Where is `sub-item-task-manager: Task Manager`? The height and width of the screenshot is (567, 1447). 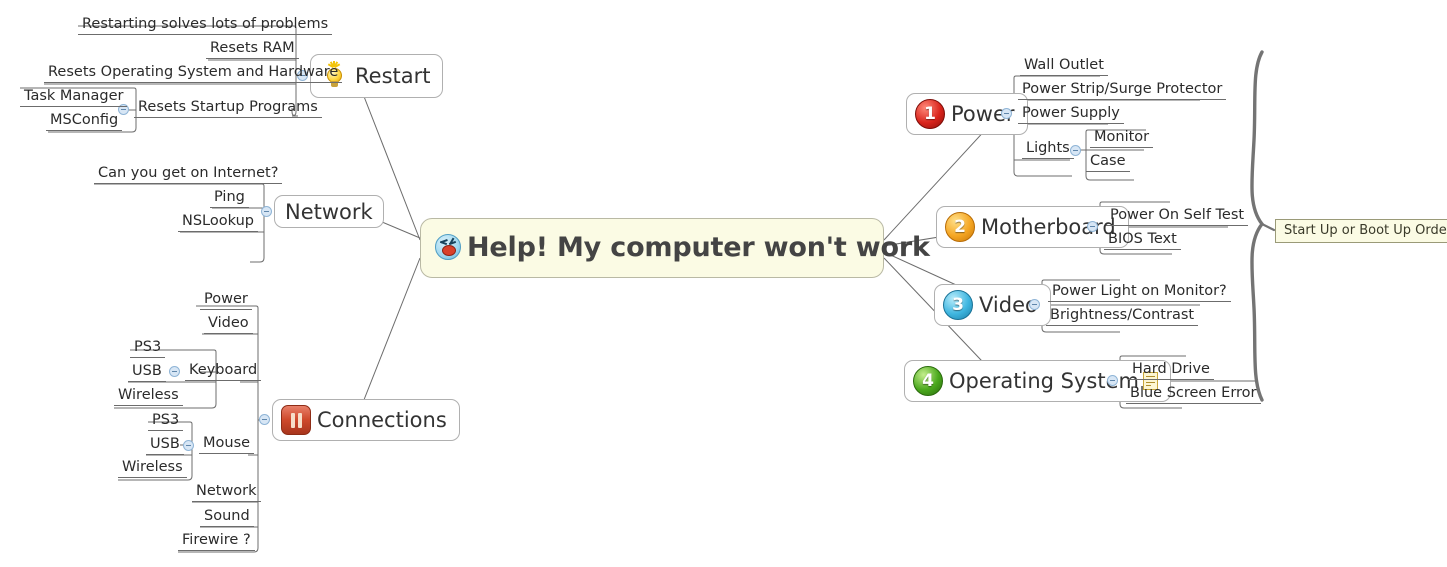
sub-item-task-manager: Task Manager is located at coordinates (74, 97).